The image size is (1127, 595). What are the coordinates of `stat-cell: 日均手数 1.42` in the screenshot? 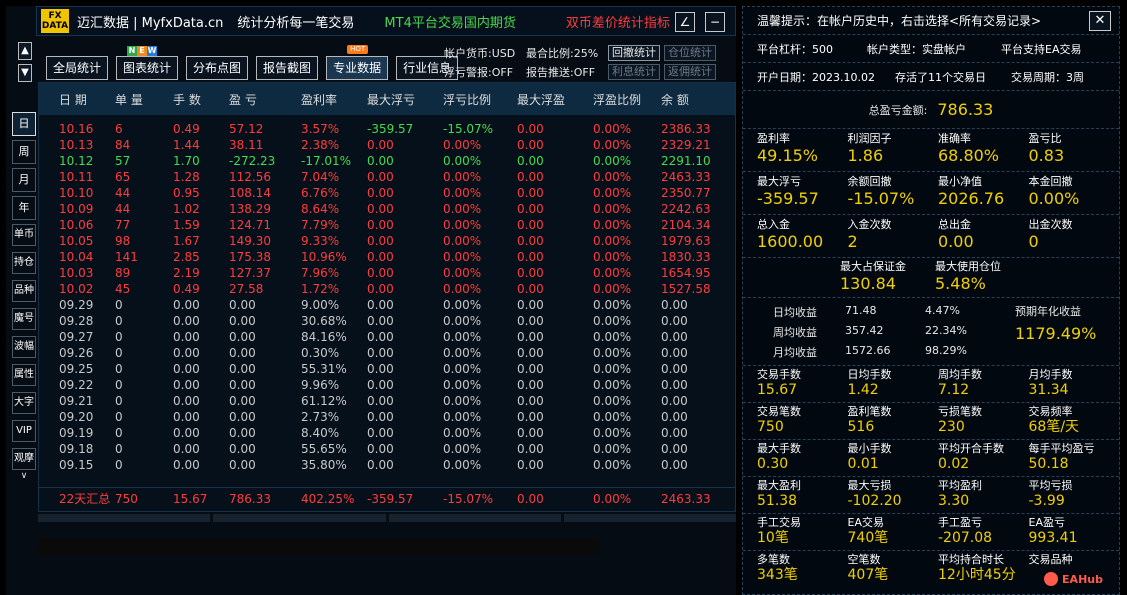 It's located at (893, 385).